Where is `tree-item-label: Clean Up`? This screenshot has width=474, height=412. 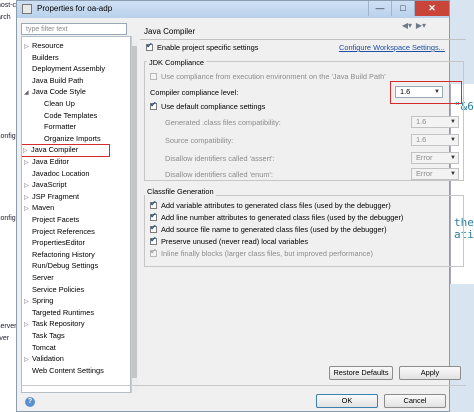
tree-item-label: Clean Up is located at coordinates (59, 103).